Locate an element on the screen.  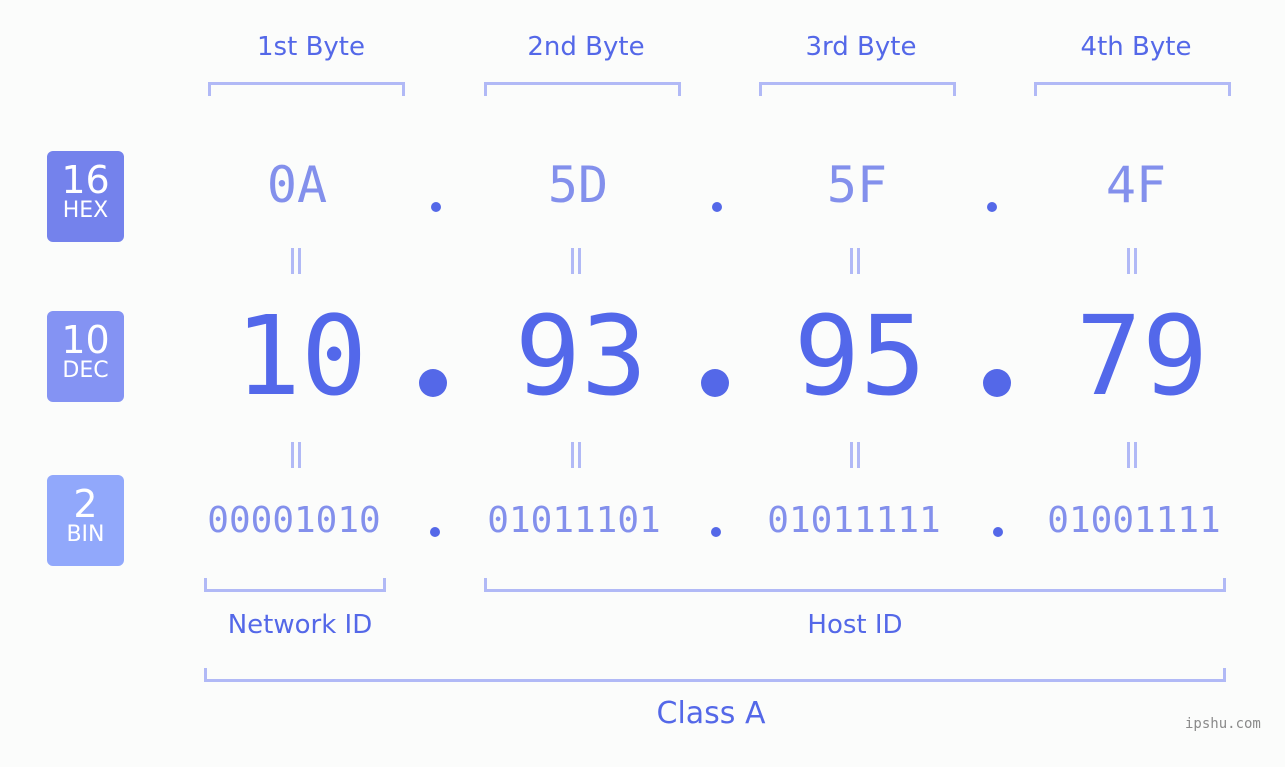
class-label: Class A is located at coordinates (711, 713).